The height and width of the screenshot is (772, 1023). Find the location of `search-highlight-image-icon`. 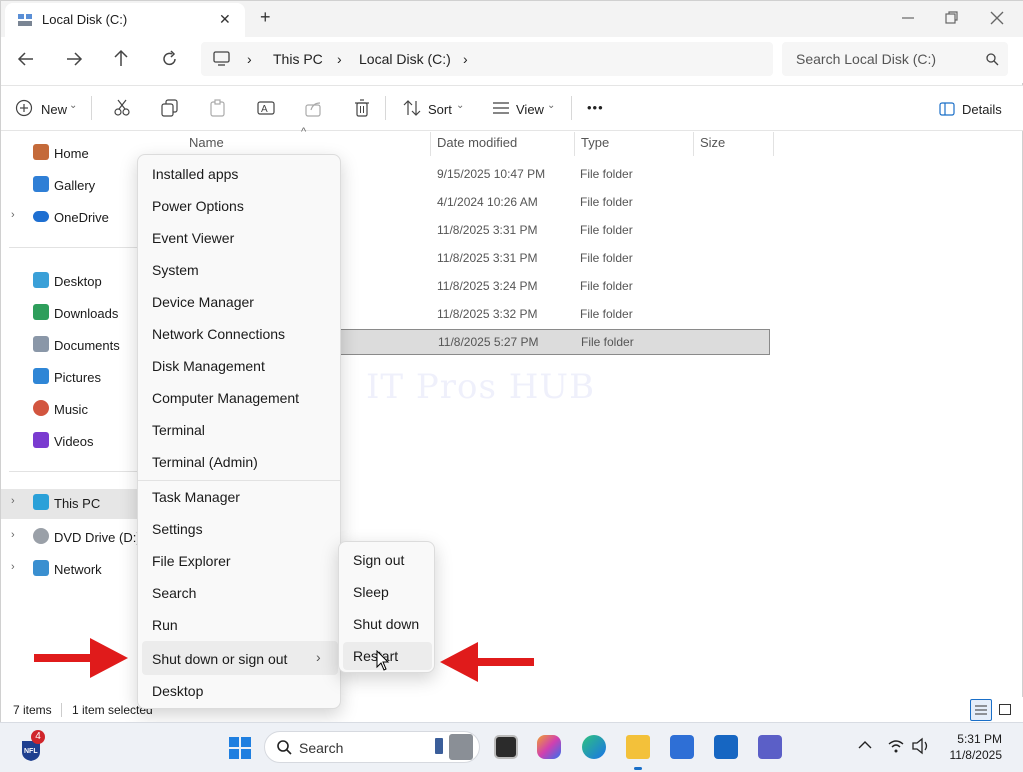

search-highlight-image-icon is located at coordinates (461, 747).